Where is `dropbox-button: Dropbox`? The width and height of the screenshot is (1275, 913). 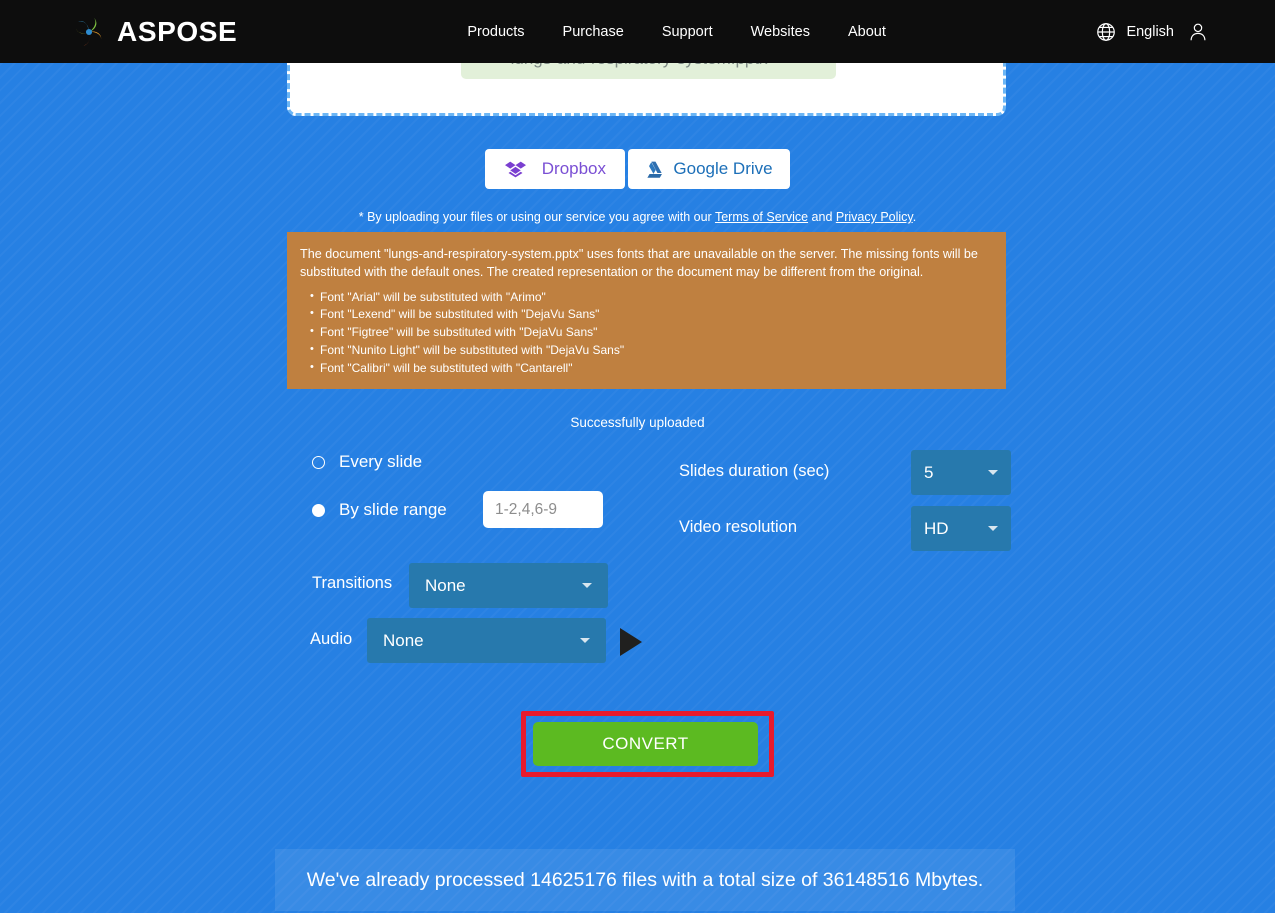 dropbox-button: Dropbox is located at coordinates (555, 169).